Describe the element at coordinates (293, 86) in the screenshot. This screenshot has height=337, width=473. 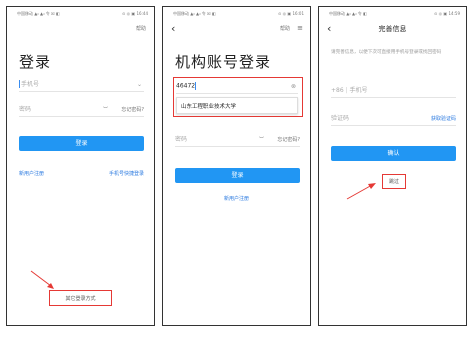
I see `clear-icon: ⊗` at that location.